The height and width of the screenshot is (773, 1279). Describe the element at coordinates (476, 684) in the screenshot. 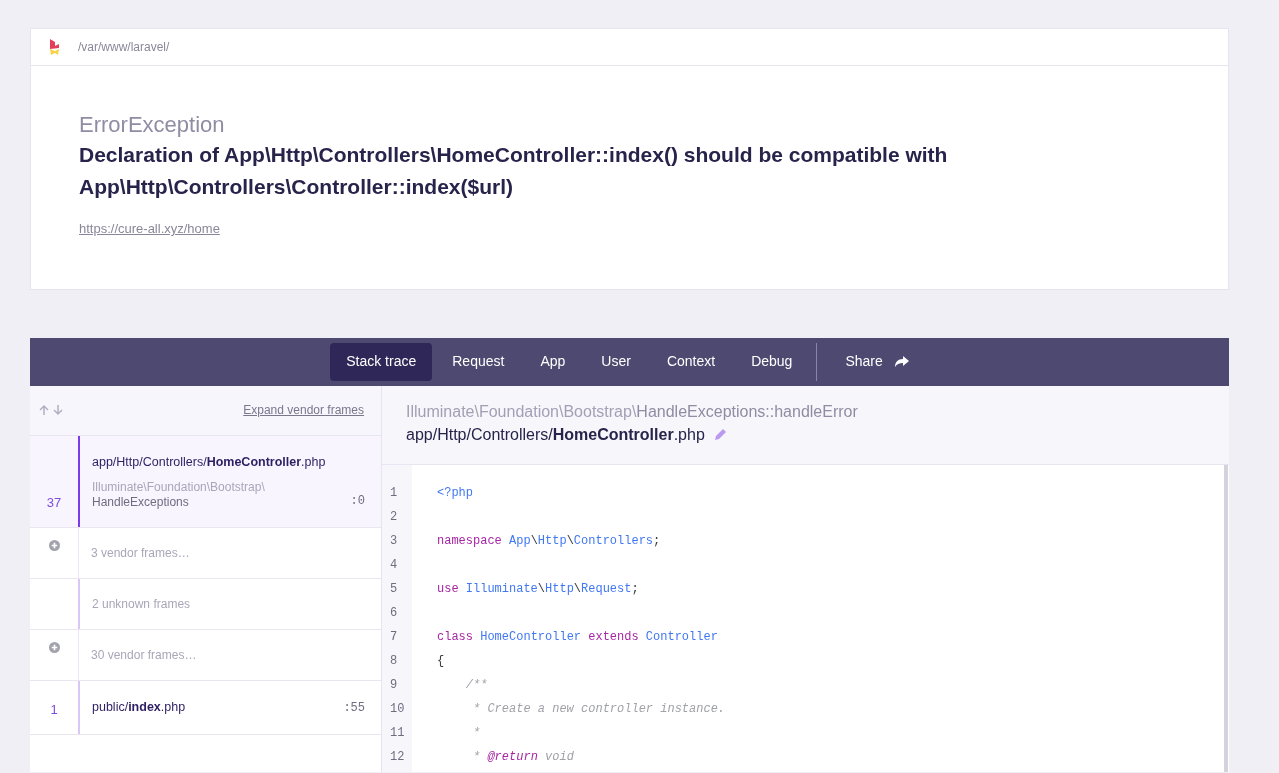

I see `code-line: /**` at that location.